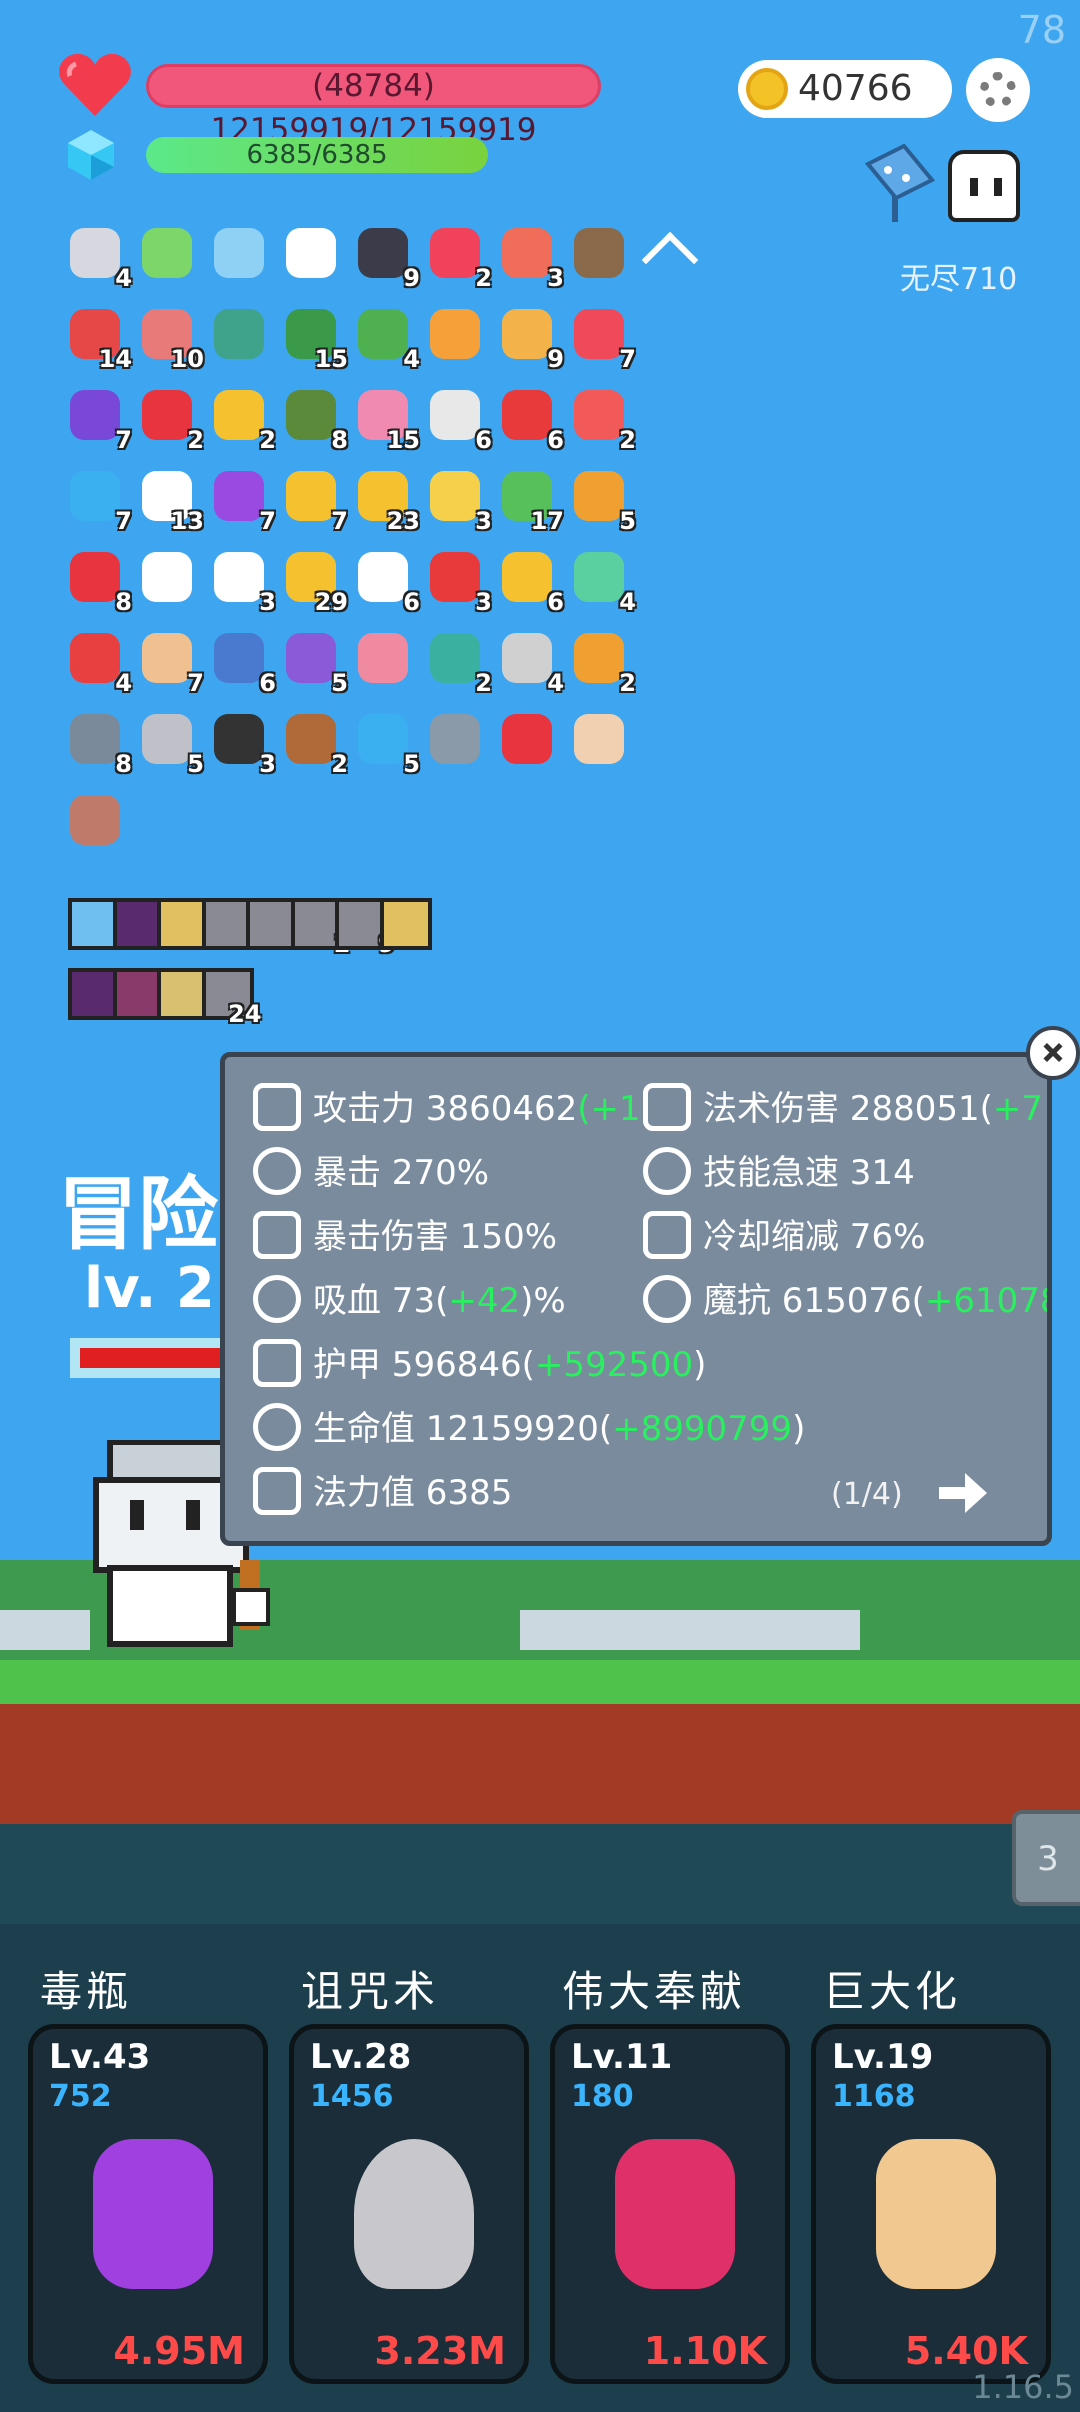  What do you see at coordinates (386, 257) in the screenshot?
I see `bat-icon: 9` at bounding box center [386, 257].